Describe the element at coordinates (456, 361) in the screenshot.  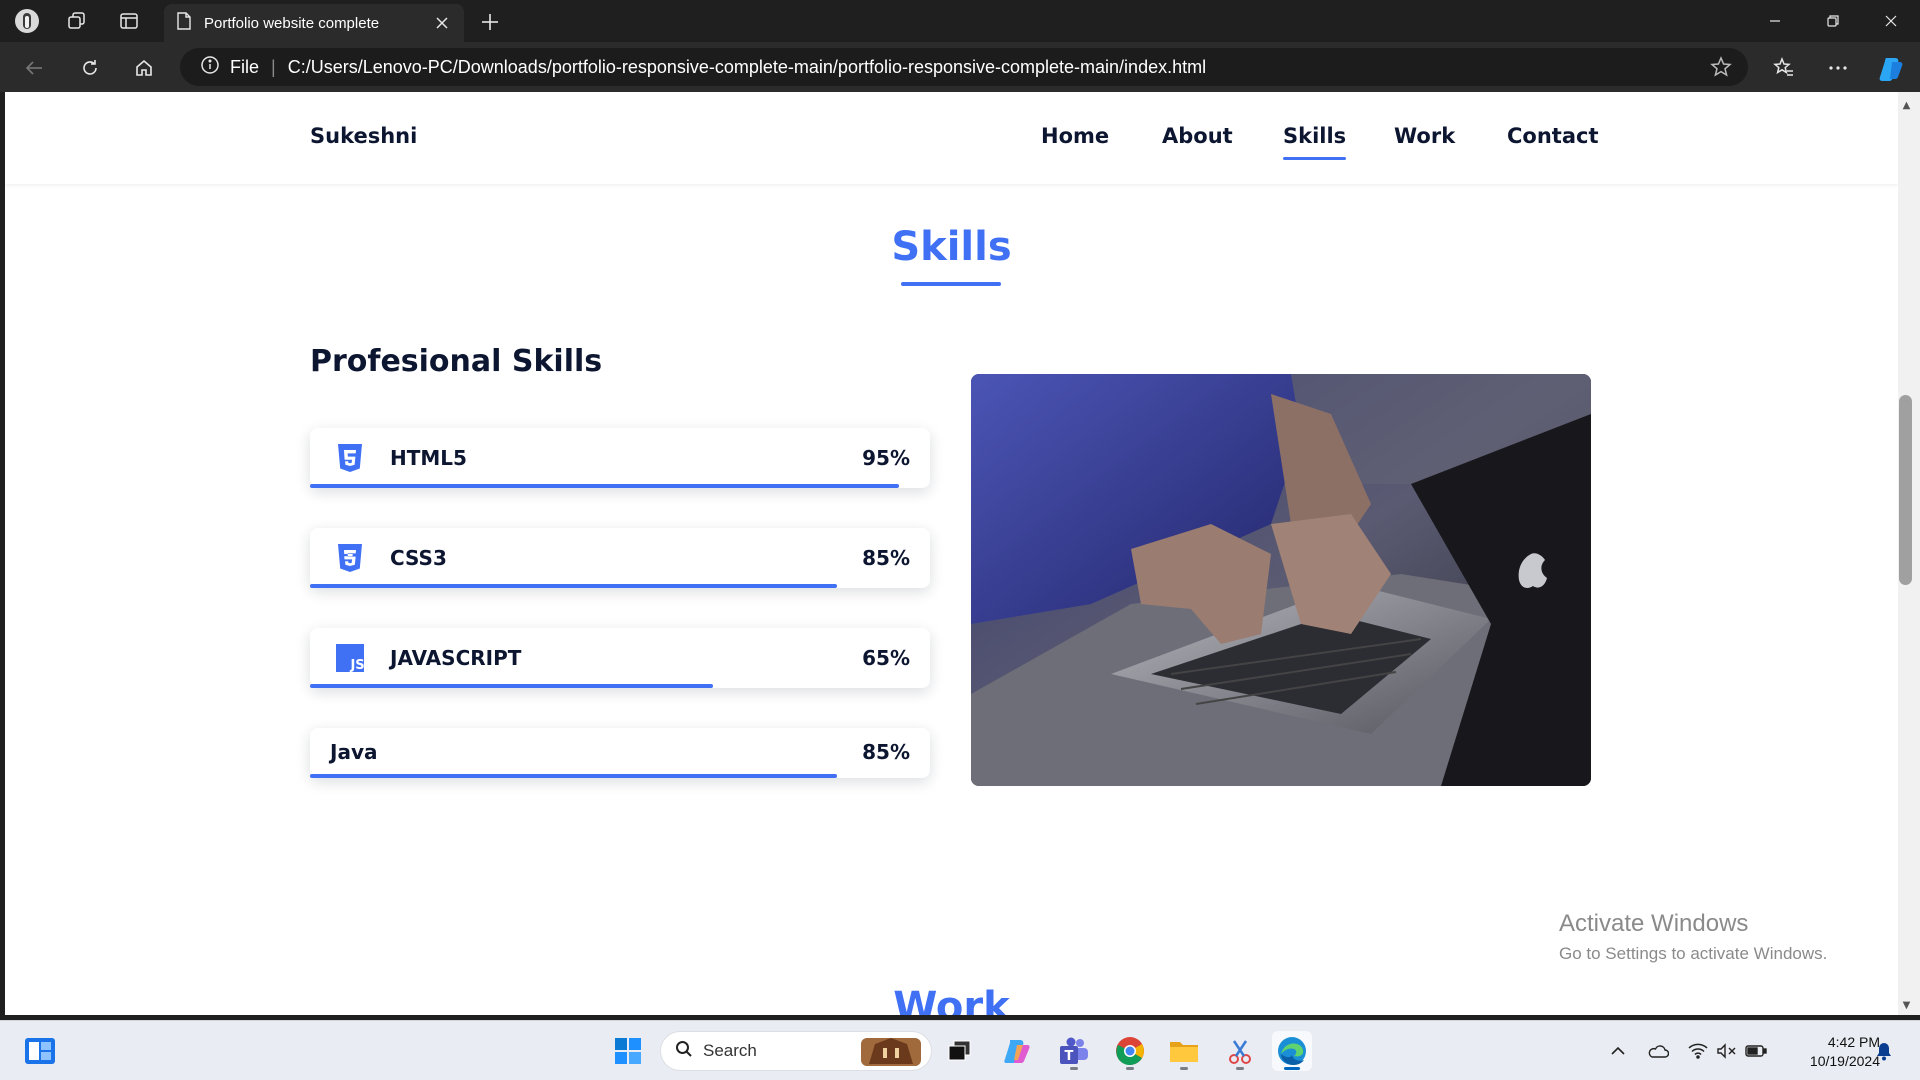
I see `skills-subtitle: Profesional Skills` at that location.